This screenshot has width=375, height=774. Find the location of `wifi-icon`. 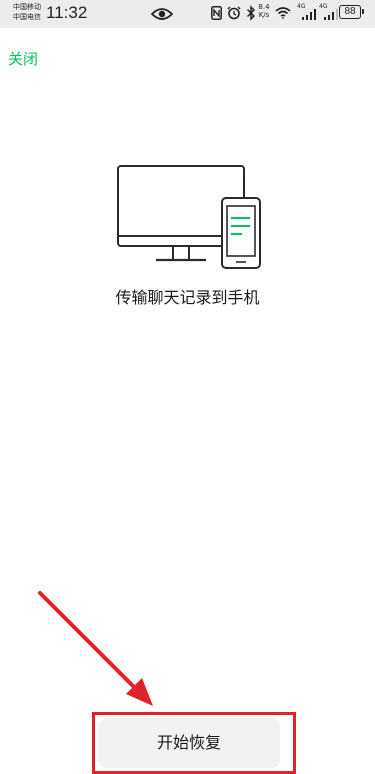

wifi-icon is located at coordinates (283, 13).